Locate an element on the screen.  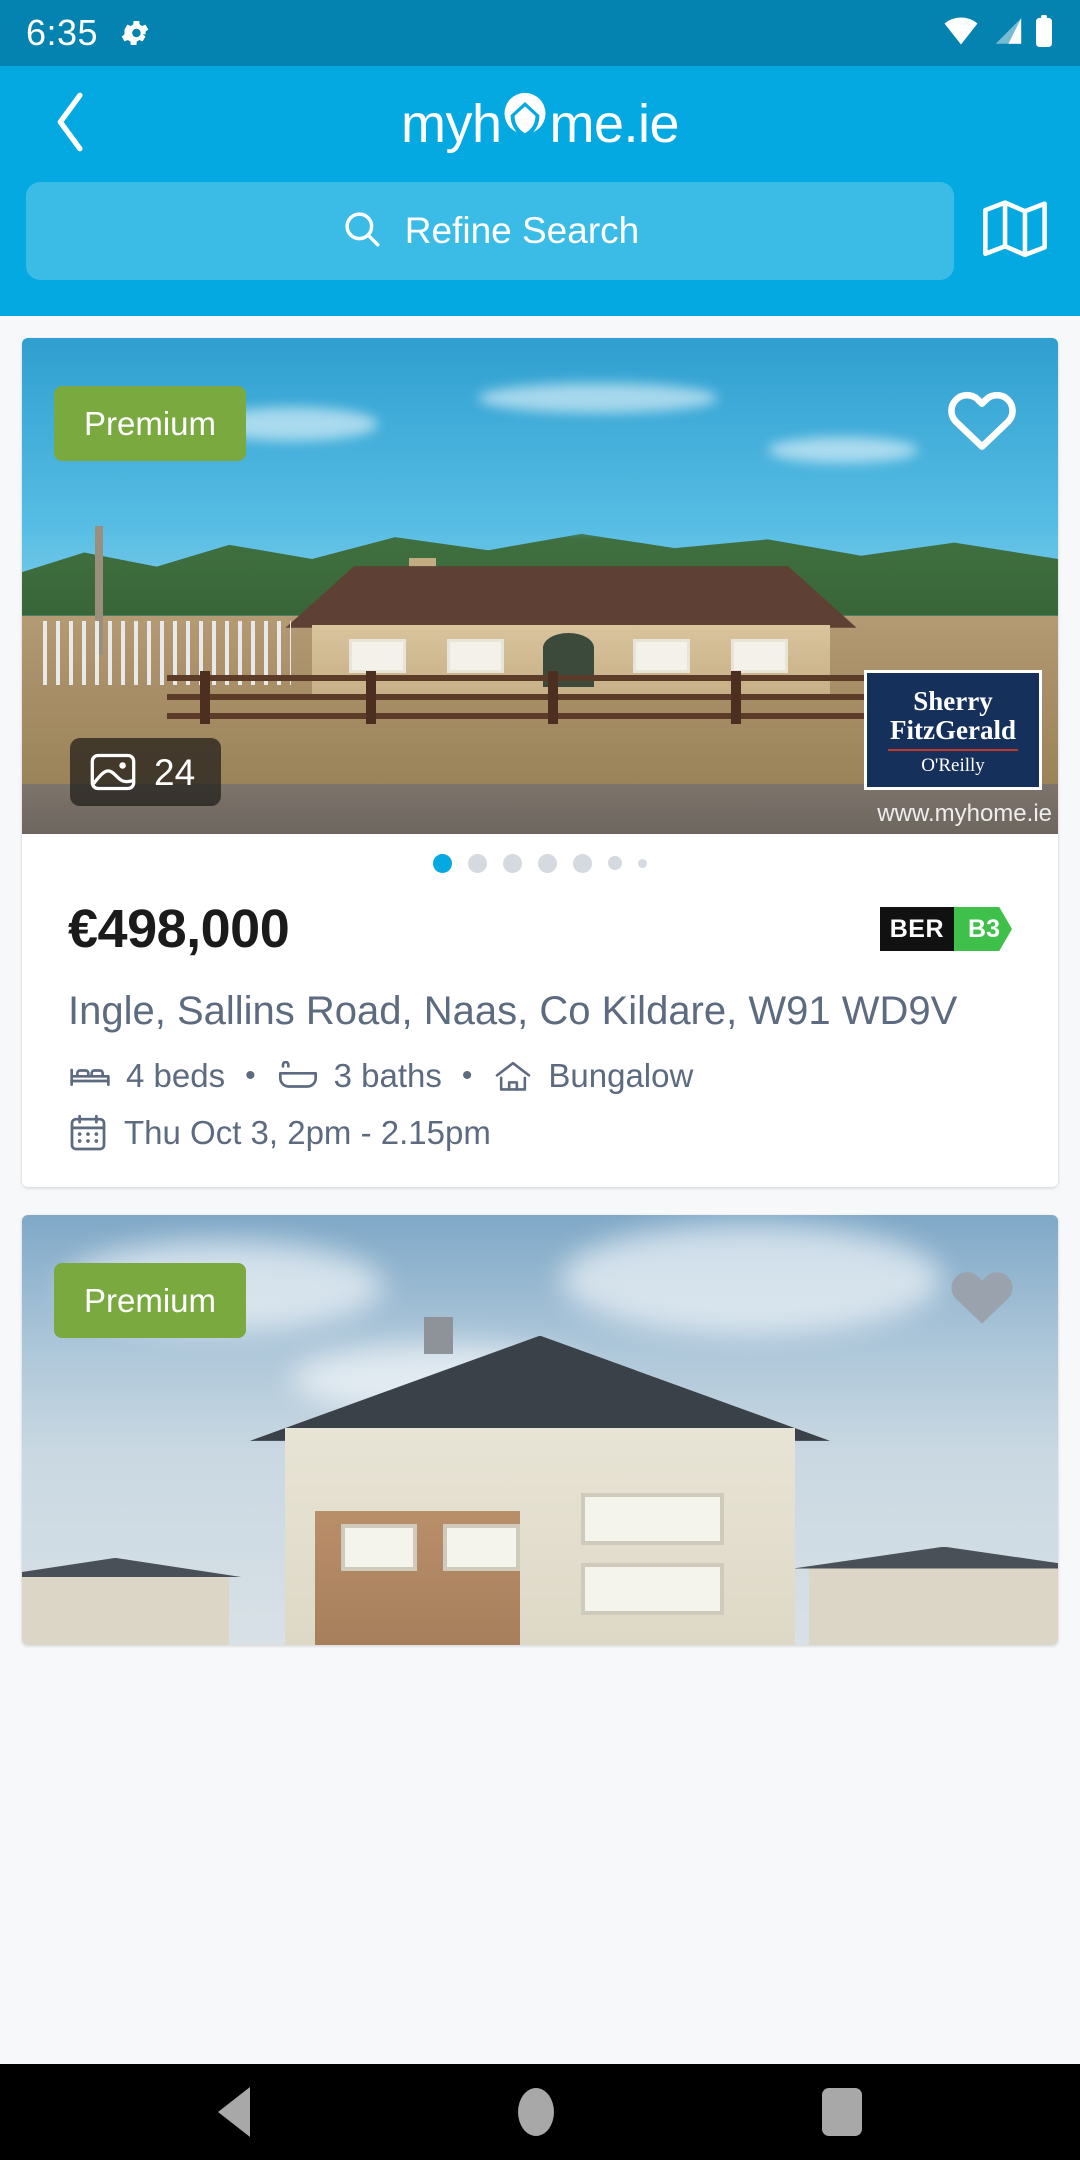
app-header: myh me.ie Refine Search is located at coordinates (540, 191).